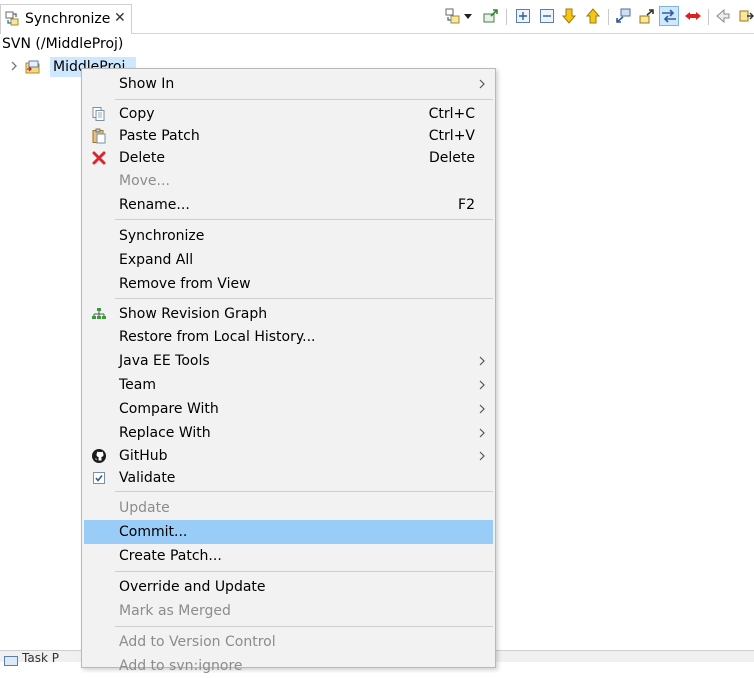 This screenshot has height=678, width=754. Describe the element at coordinates (693, 16) in the screenshot. I see `conflicts-mode-icon` at that location.